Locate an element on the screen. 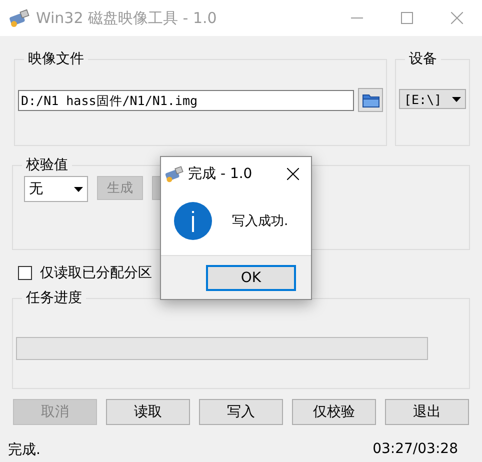  window-title: Win32 磁盘映像工具 - 1.0 is located at coordinates (127, 18).